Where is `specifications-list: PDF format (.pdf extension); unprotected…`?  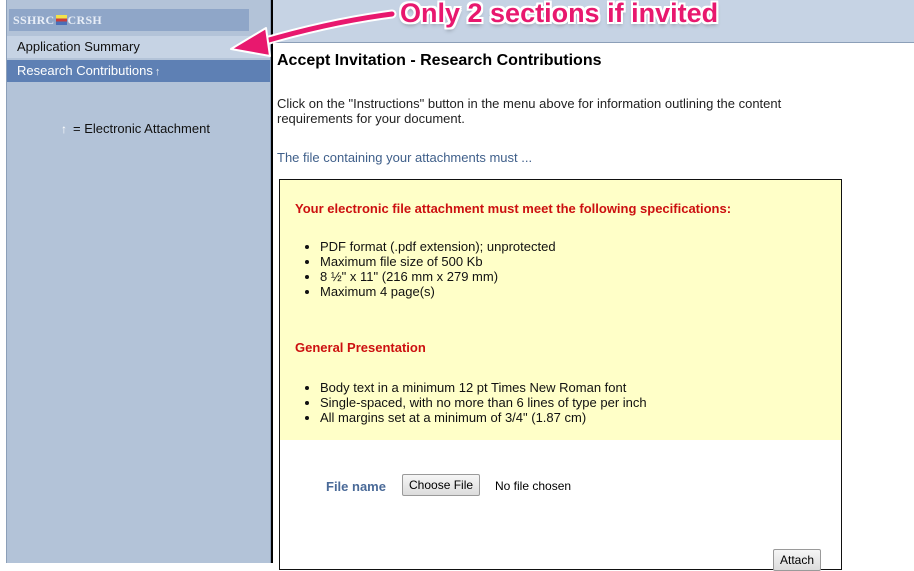
specifications-list: PDF format (.pdf extension); unprotected… is located at coordinates (426, 269).